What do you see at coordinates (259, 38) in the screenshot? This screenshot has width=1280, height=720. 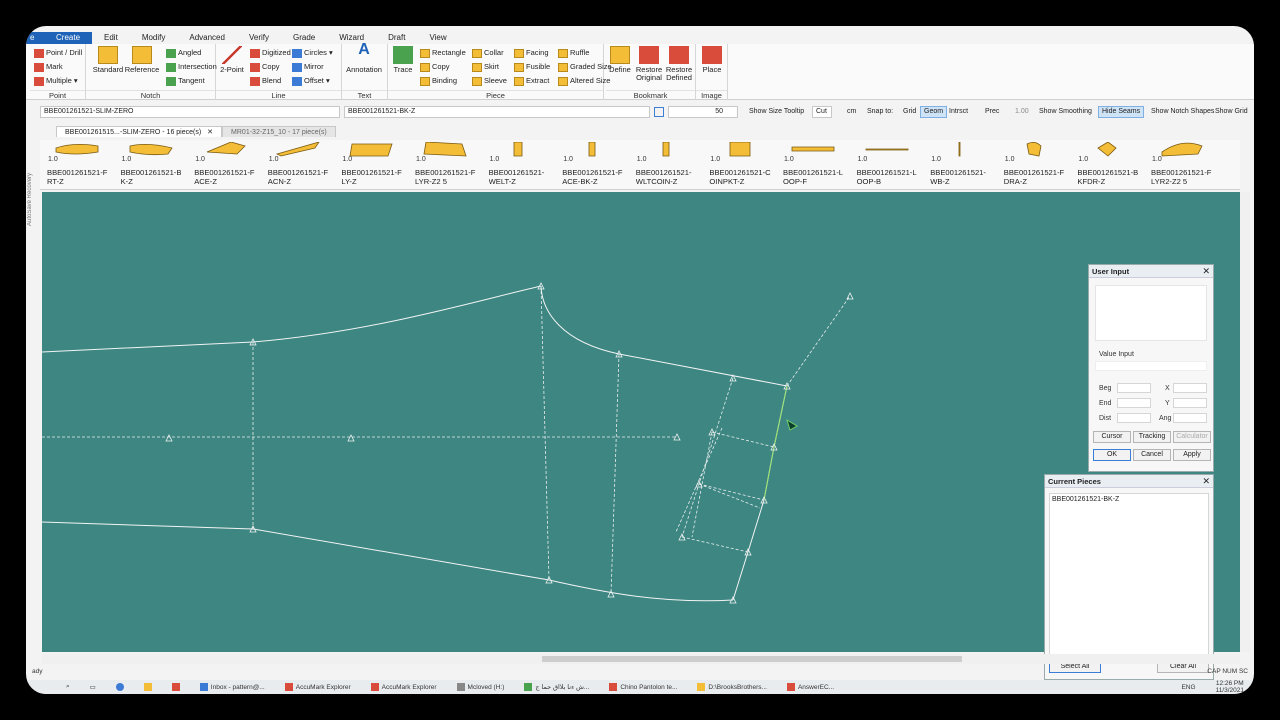 I see `tab-verify: Verify` at bounding box center [259, 38].